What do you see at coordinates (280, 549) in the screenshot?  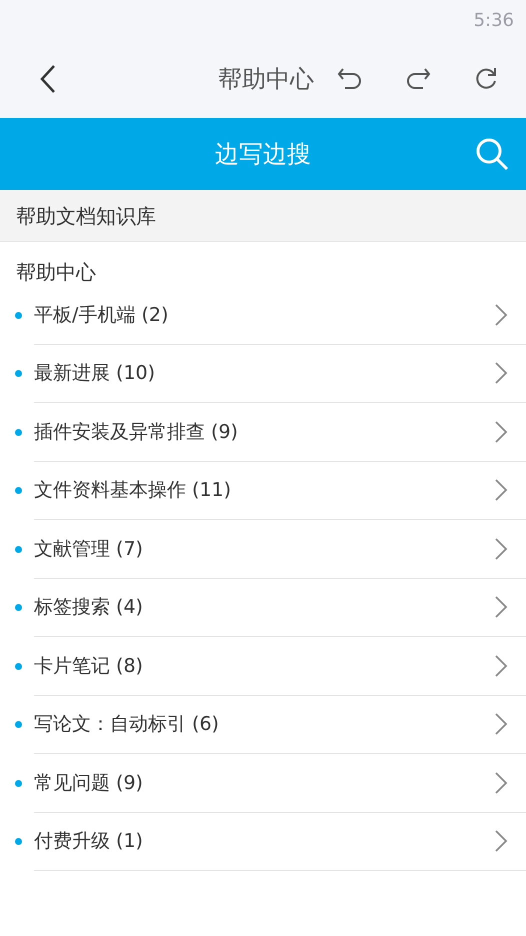 I see `list-item: 文献管理 (7)` at bounding box center [280, 549].